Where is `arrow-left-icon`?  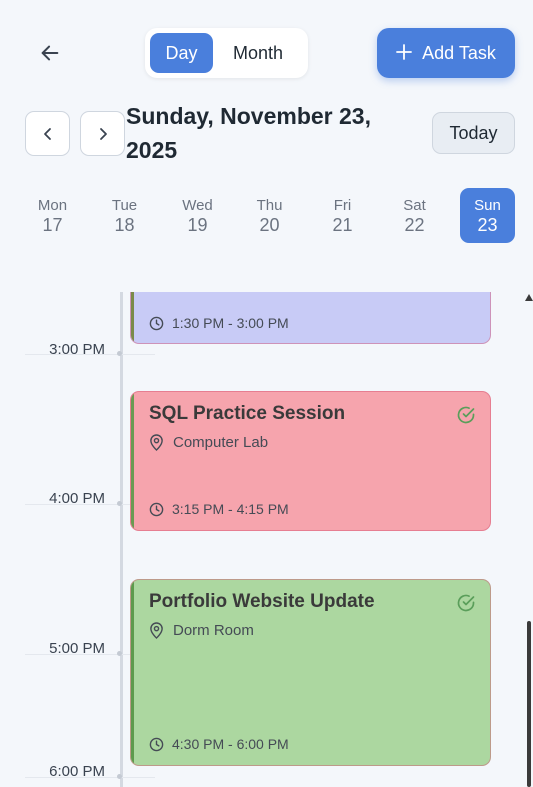 arrow-left-icon is located at coordinates (50, 53).